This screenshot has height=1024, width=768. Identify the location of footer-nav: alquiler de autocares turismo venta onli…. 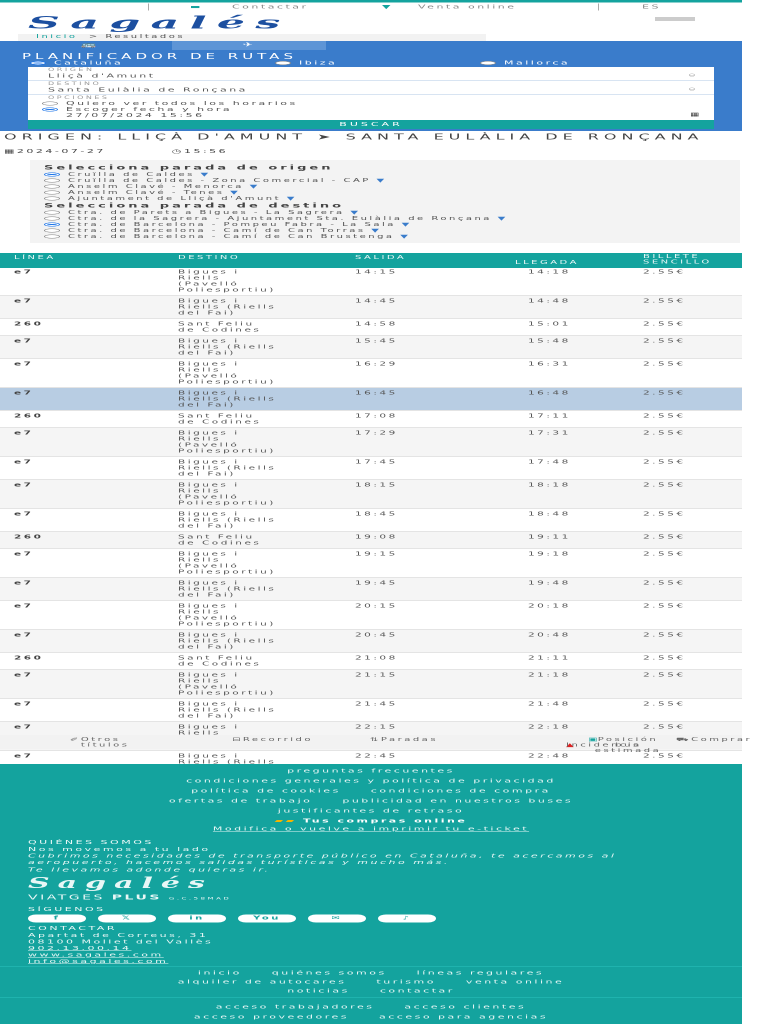
(371, 982).